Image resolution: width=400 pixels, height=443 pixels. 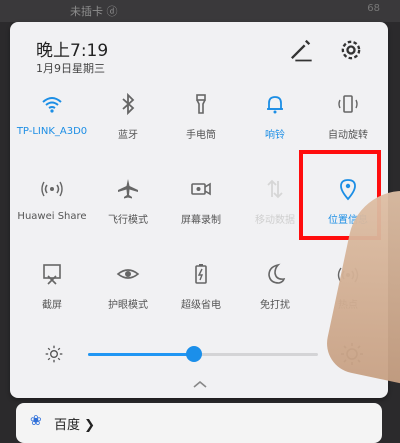 I want to click on eye-icon, so click(x=128, y=274).